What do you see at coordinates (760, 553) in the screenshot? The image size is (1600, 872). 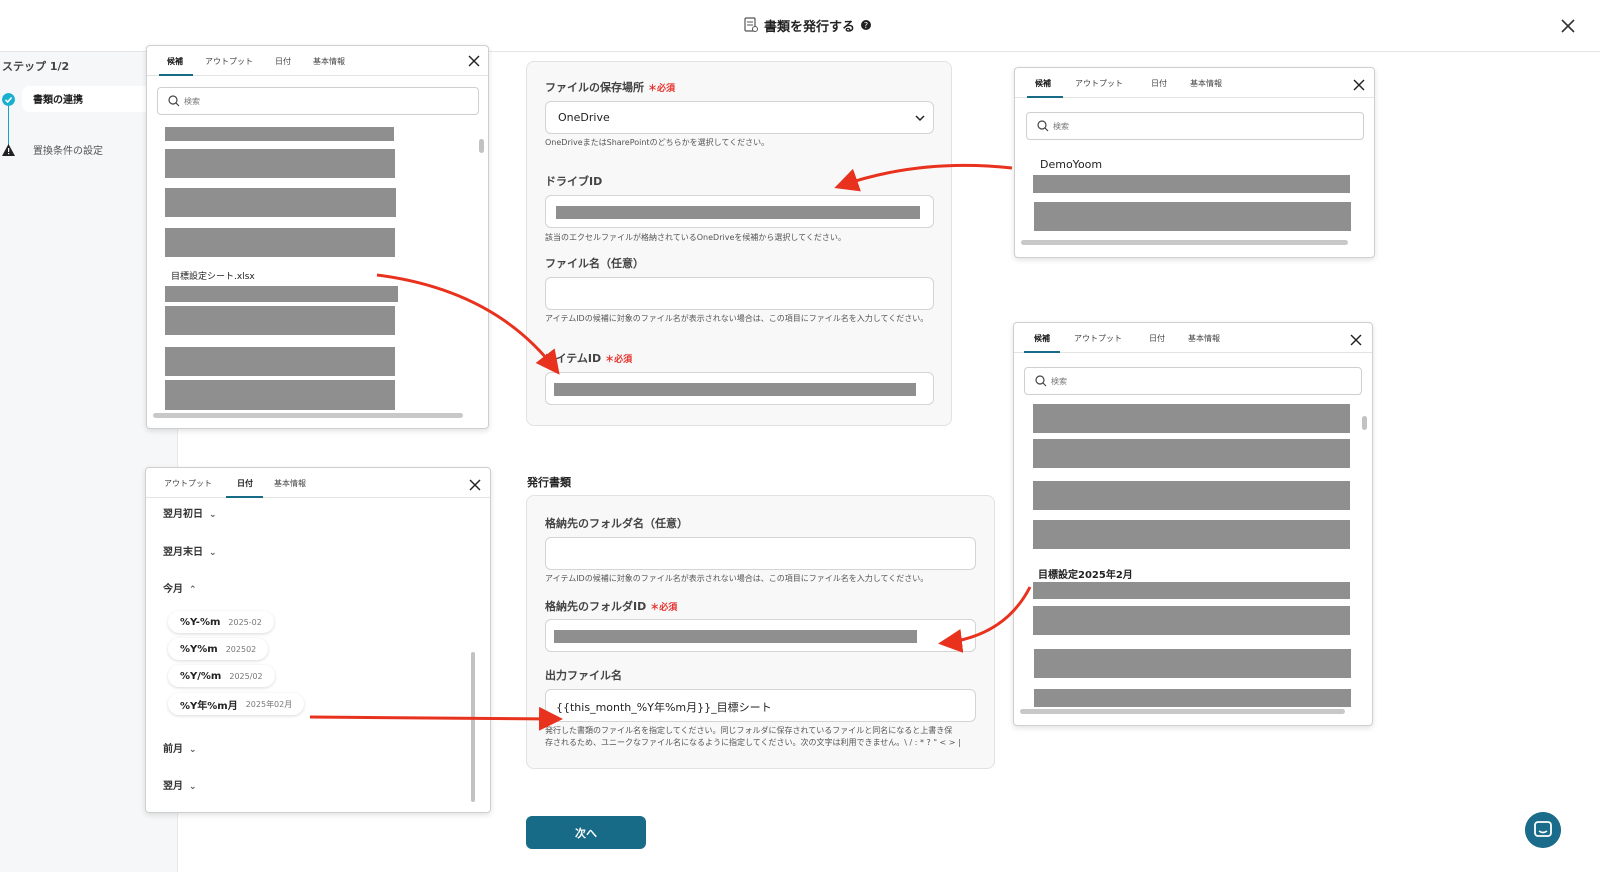 I see `folder-name-input` at bounding box center [760, 553].